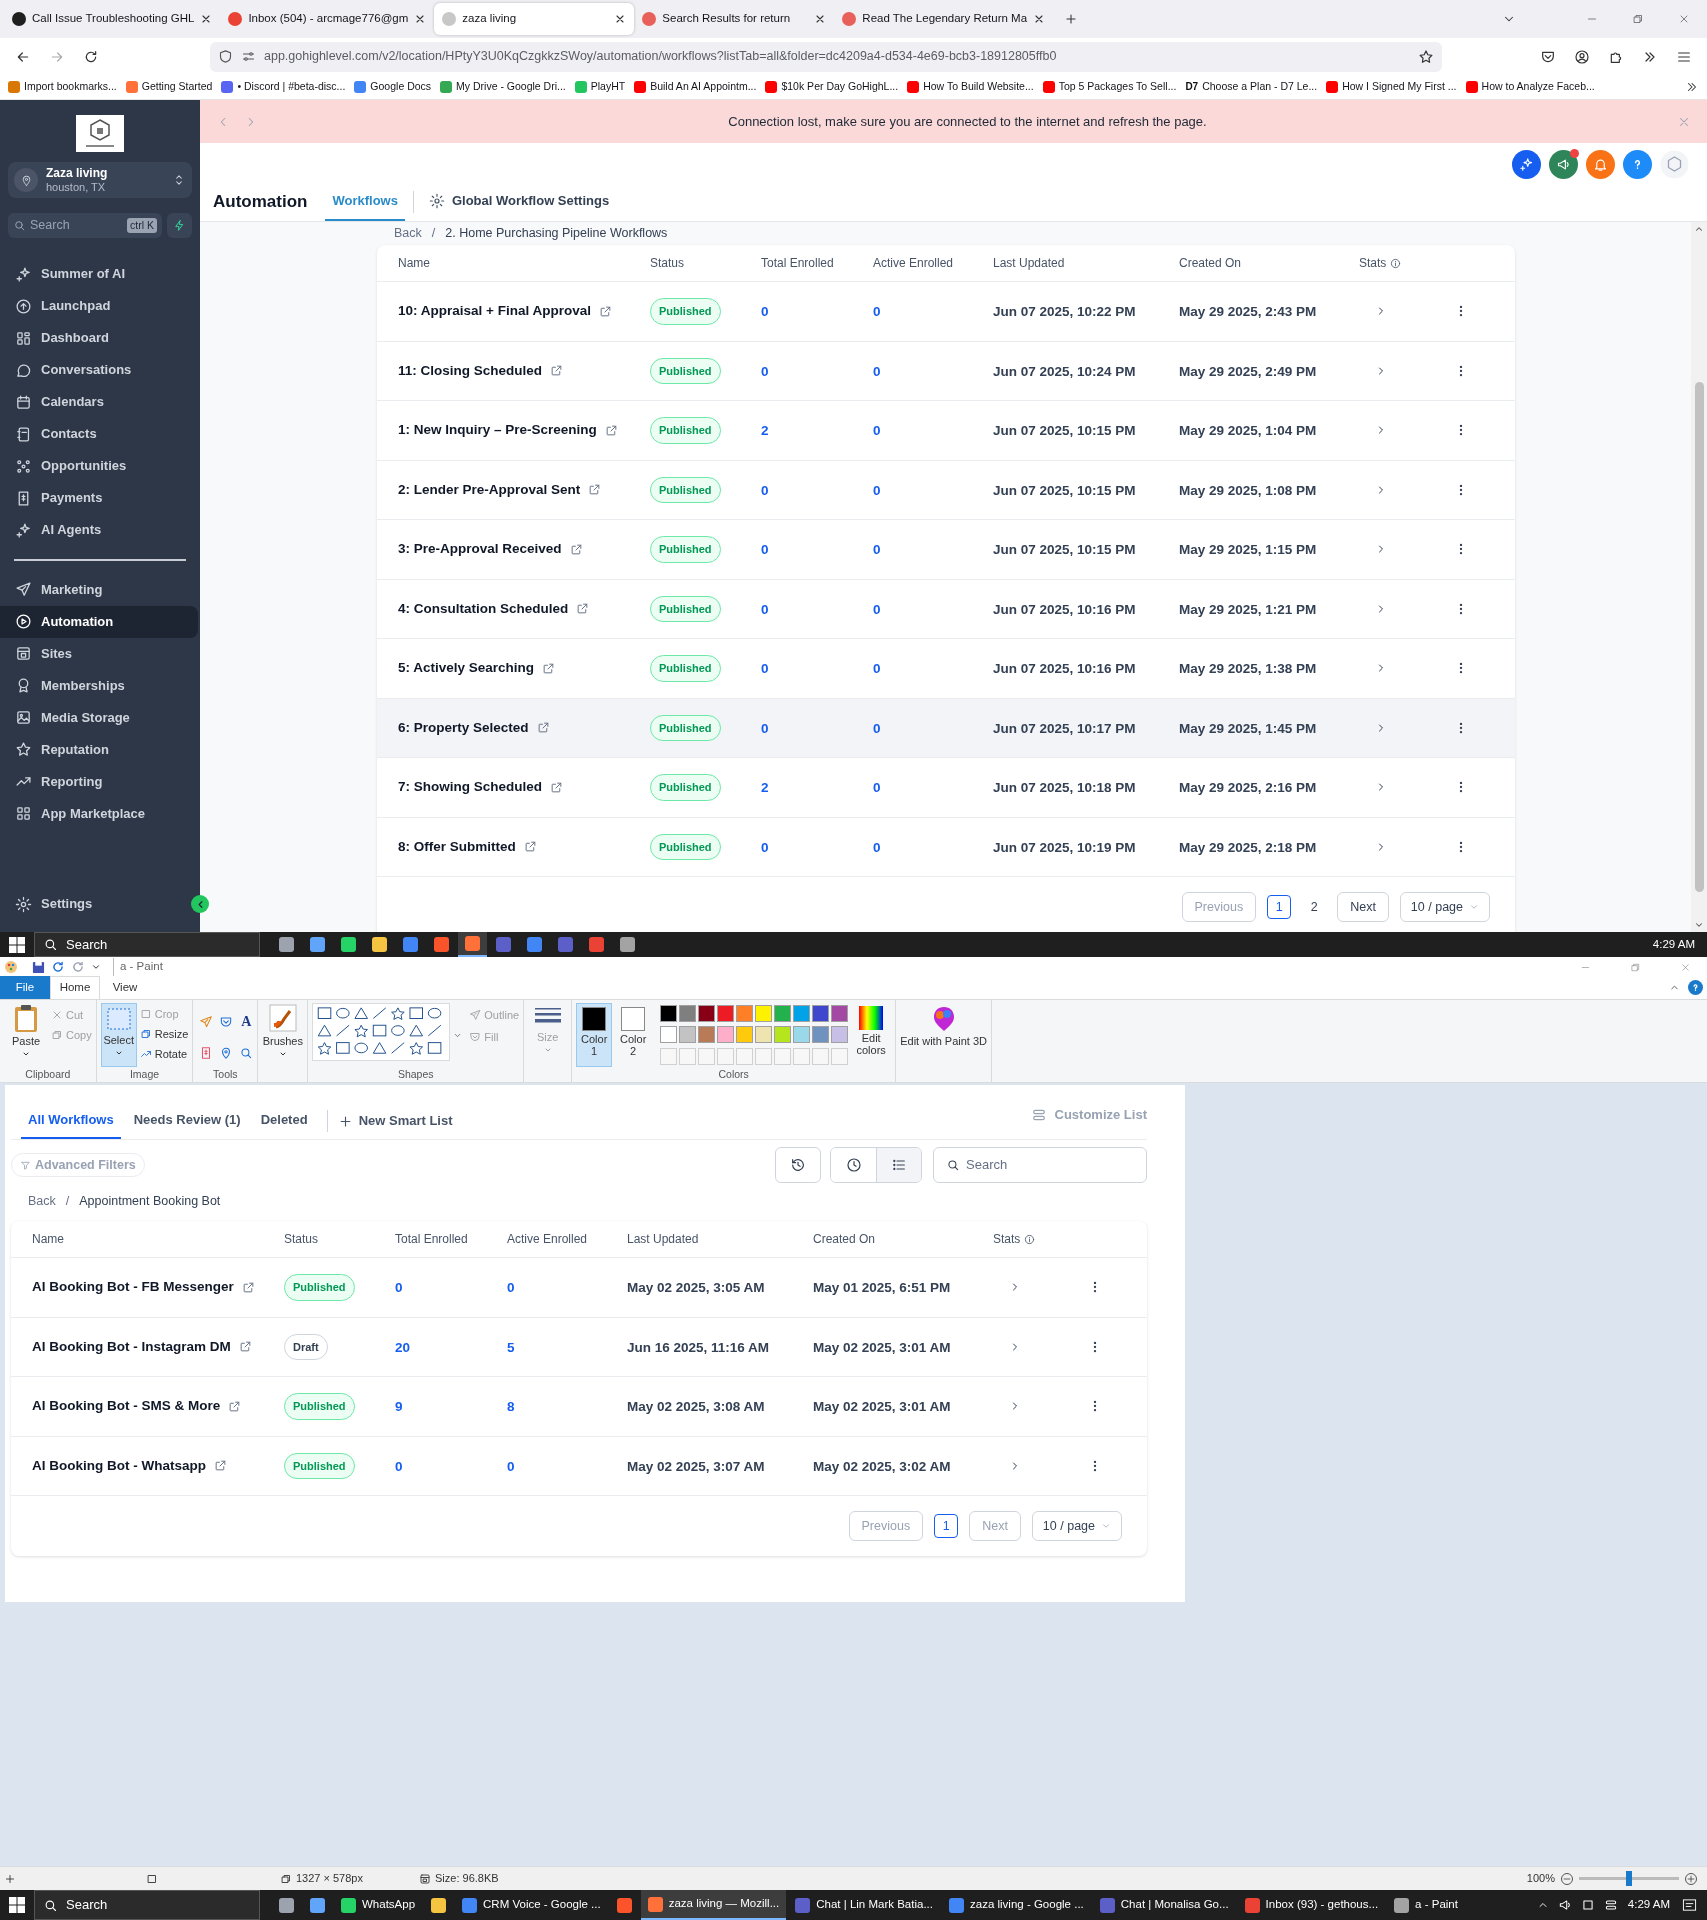 The width and height of the screenshot is (1707, 1920). What do you see at coordinates (75, 987) in the screenshot?
I see `ribbon-tab: Home` at bounding box center [75, 987].